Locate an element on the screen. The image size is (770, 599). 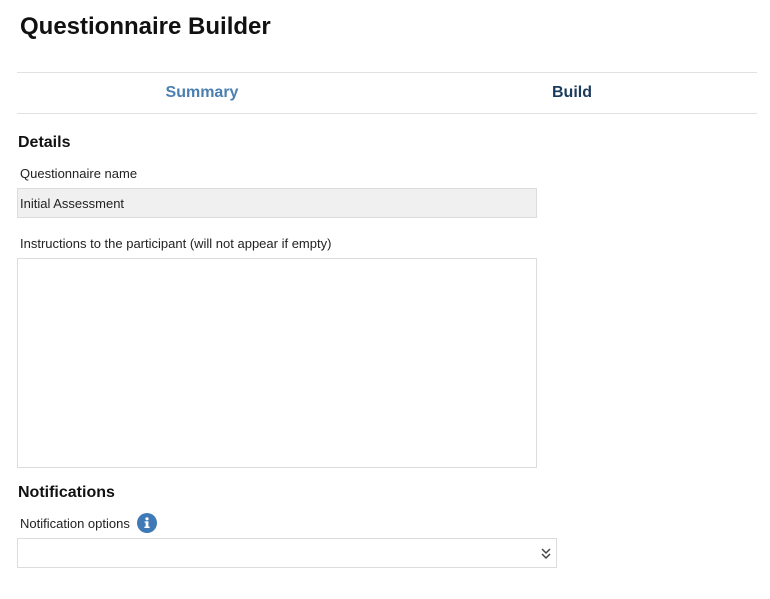
tab-bar: Summary Build is located at coordinates (387, 93).